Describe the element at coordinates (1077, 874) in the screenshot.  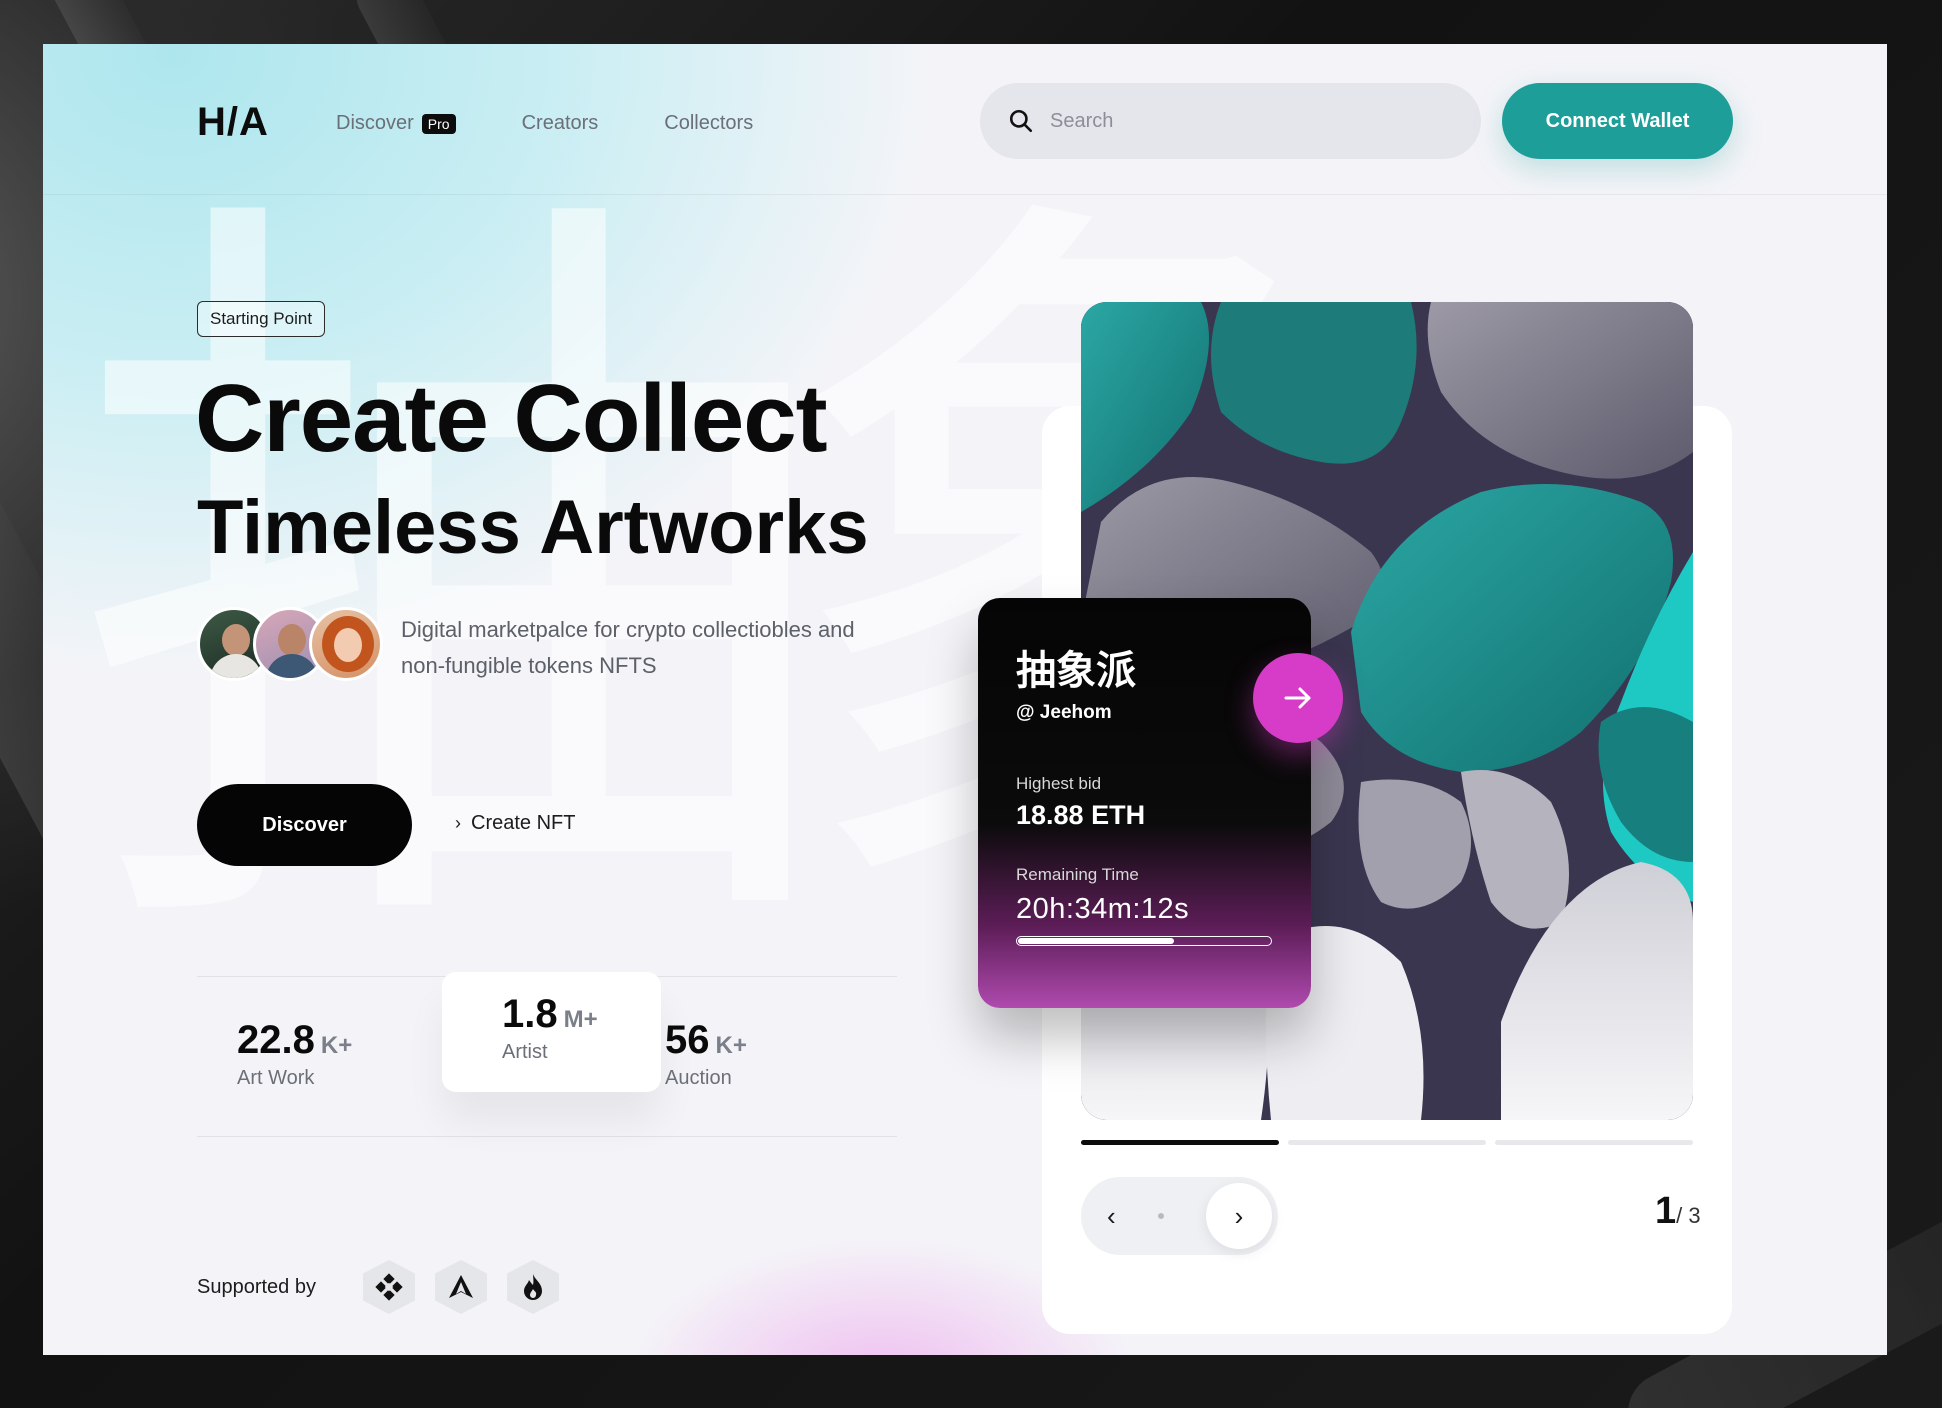
I see `remaining-time-label: Remaining Time` at that location.